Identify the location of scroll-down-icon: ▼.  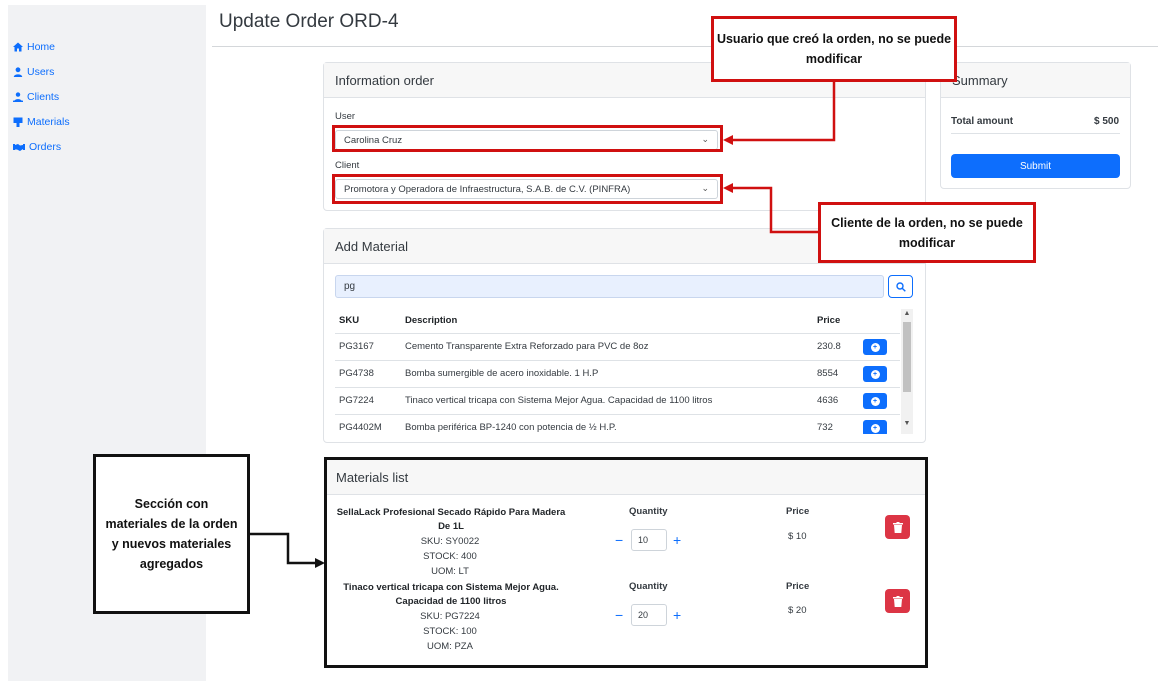
(907, 423).